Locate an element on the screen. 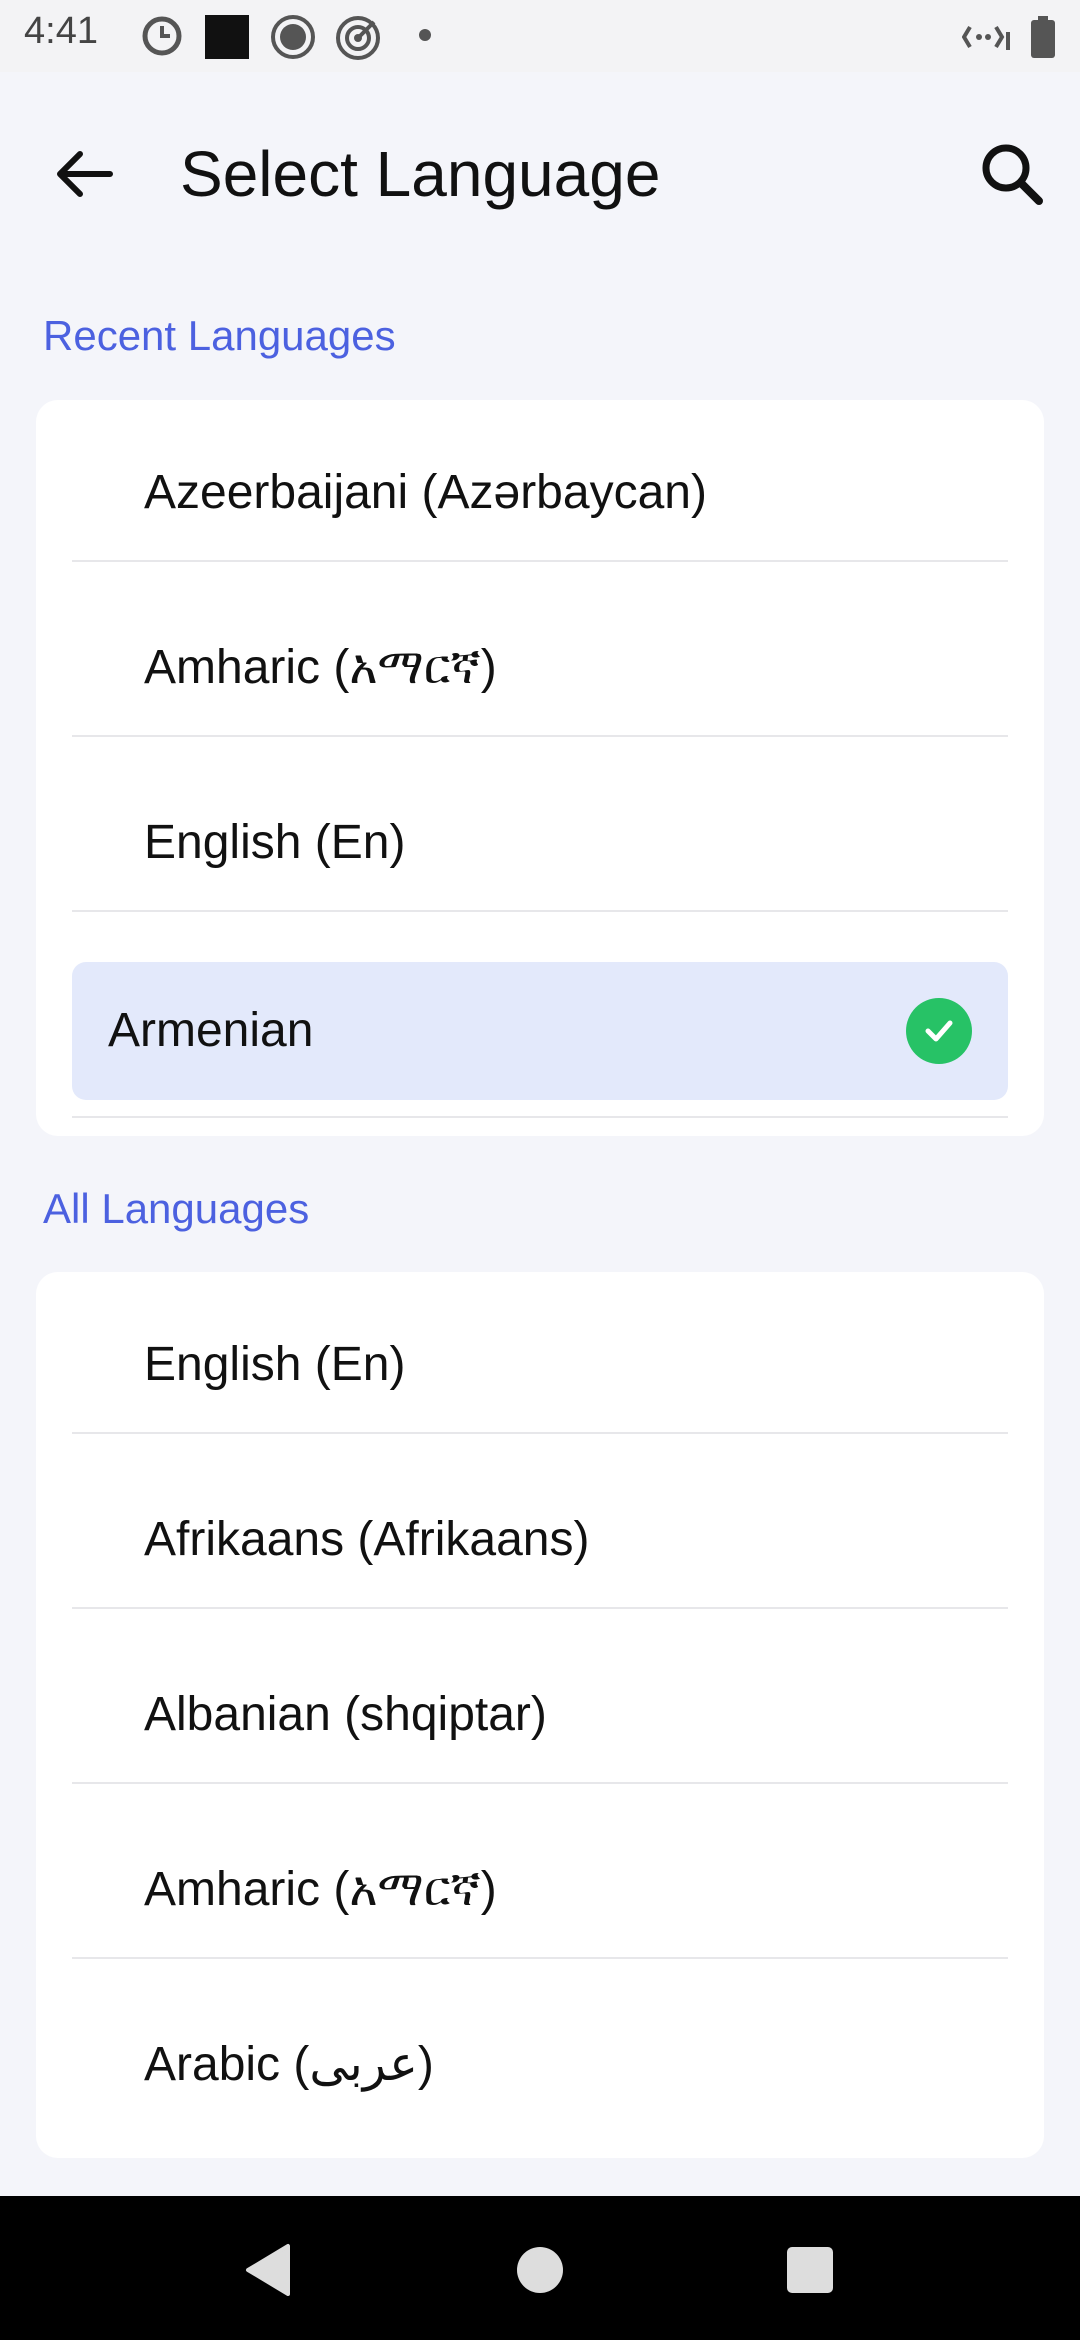 The width and height of the screenshot is (1080, 2340). language-row: Amharic (አማርኛ) is located at coordinates (540, 1890).